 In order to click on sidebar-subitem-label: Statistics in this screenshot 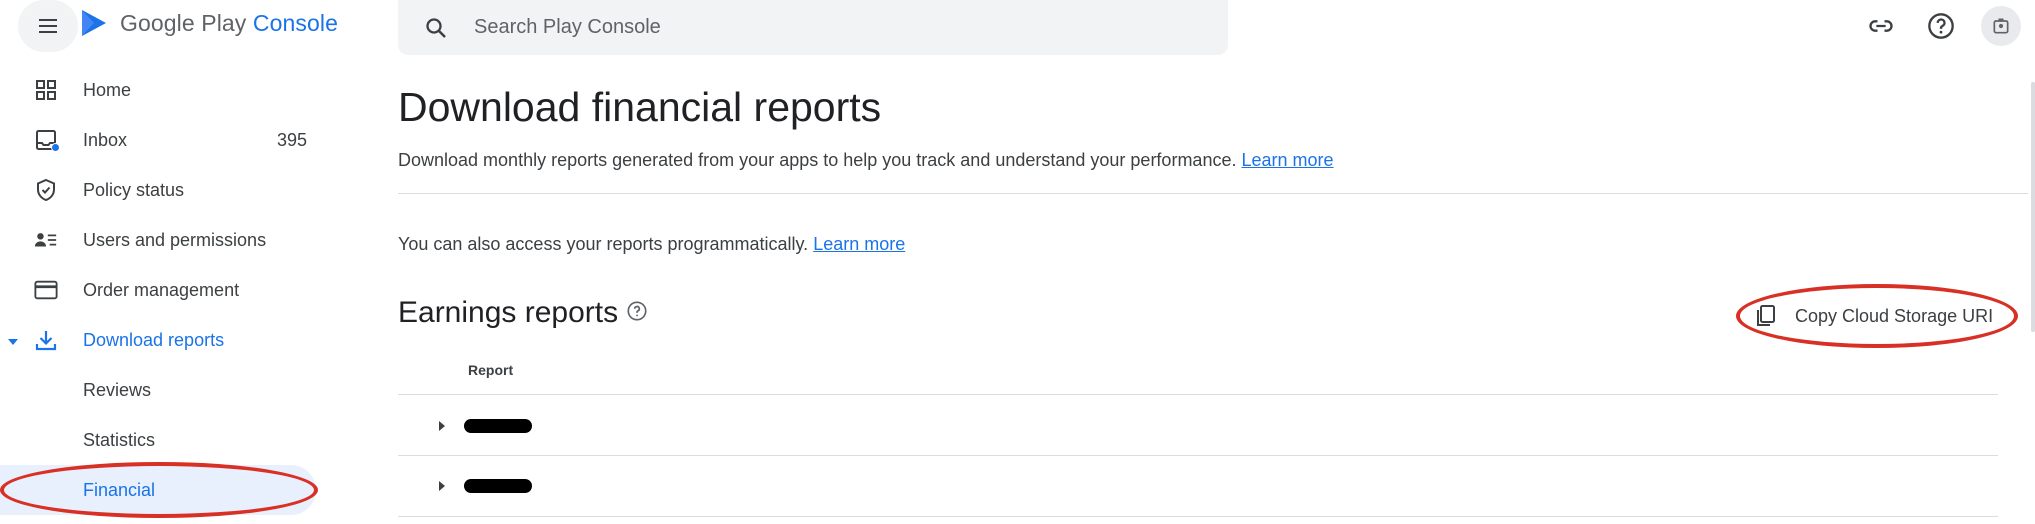, I will do `click(119, 439)`.